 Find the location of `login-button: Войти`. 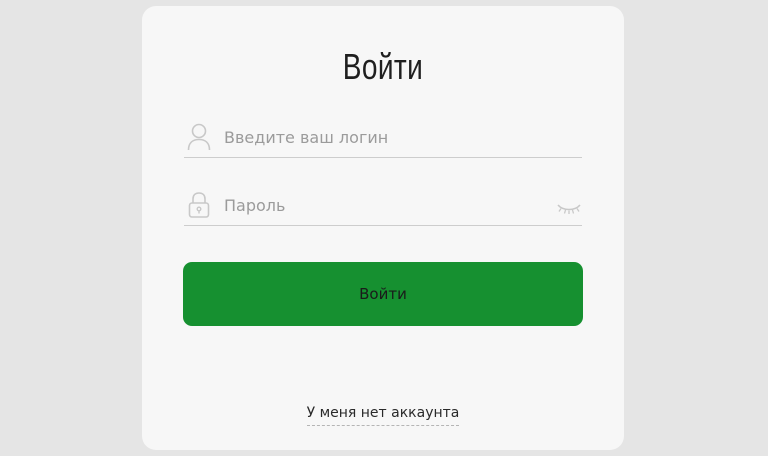

login-button: Войти is located at coordinates (383, 294).